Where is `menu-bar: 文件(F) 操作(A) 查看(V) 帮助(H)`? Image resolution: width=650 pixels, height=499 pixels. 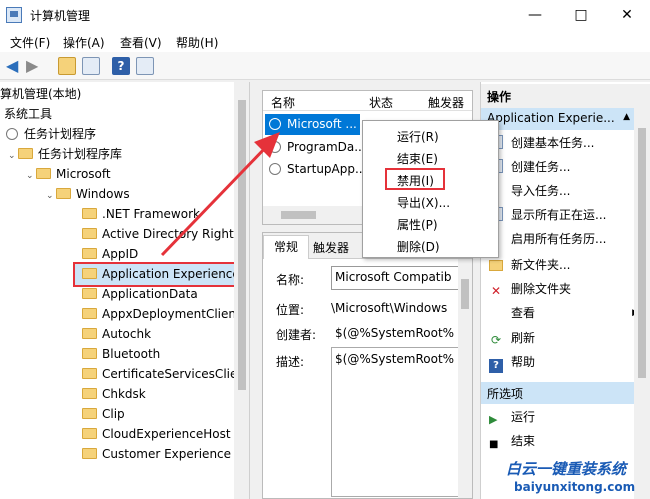
menu-bar: 文件(F) 操作(A) 查看(V) 帮助(H) is located at coordinates (325, 41).